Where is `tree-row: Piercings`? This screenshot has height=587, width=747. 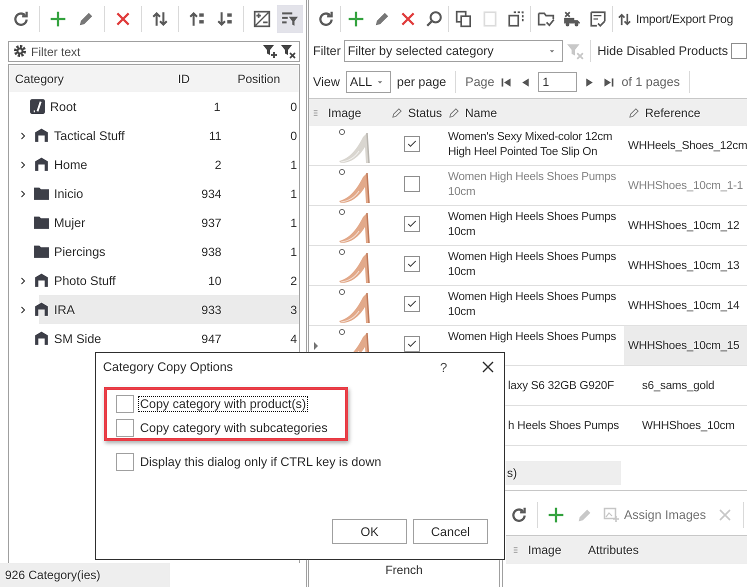
tree-row: Piercings is located at coordinates (91, 251).